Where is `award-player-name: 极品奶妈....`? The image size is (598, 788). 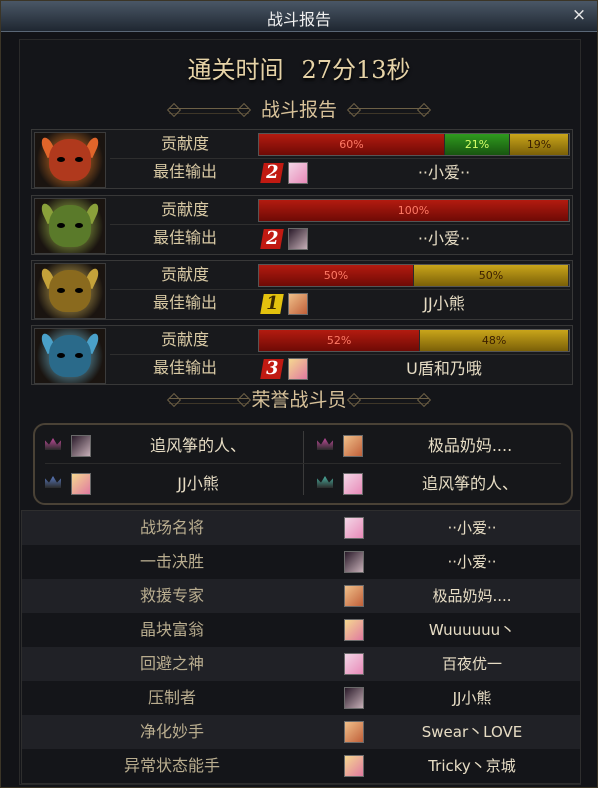 award-player-name: 极品奶妈.... is located at coordinates (472, 596).